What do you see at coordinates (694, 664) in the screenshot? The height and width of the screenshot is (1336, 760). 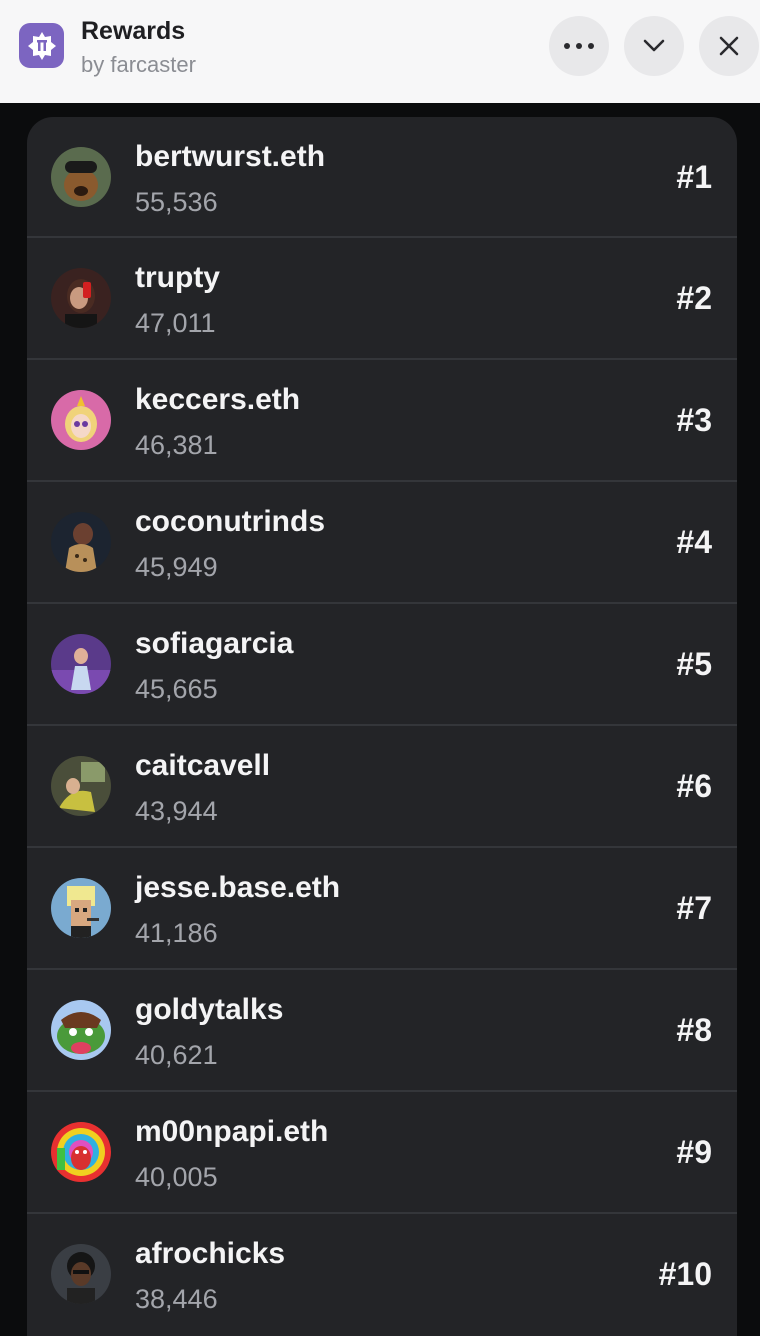 I see `rank: #5` at bounding box center [694, 664].